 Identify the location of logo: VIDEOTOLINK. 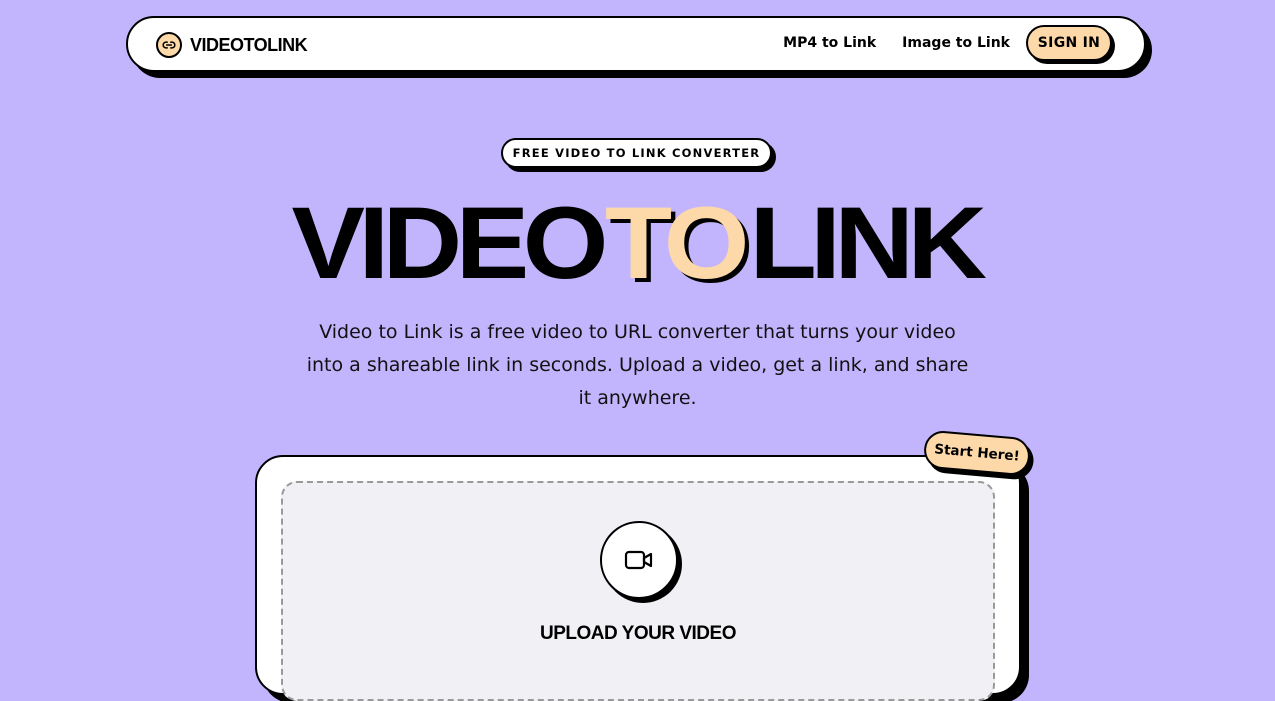
(232, 45).